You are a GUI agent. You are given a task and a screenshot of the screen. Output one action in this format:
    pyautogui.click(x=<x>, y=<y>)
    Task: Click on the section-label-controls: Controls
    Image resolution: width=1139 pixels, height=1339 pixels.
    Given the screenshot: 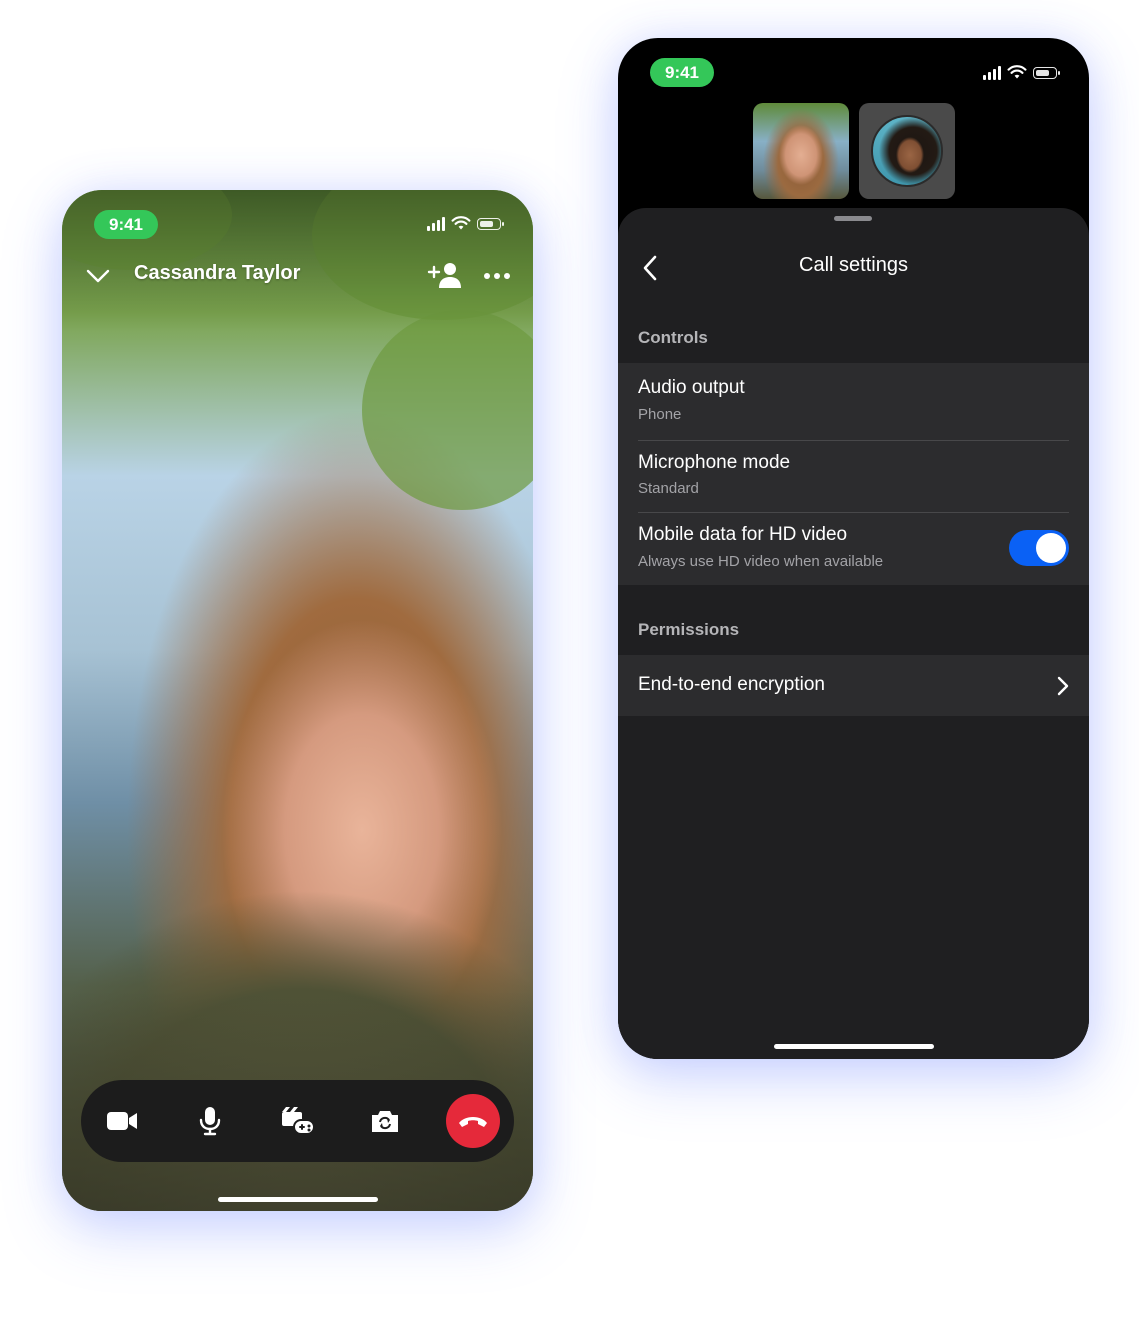 What is the action you would take?
    pyautogui.click(x=673, y=337)
    